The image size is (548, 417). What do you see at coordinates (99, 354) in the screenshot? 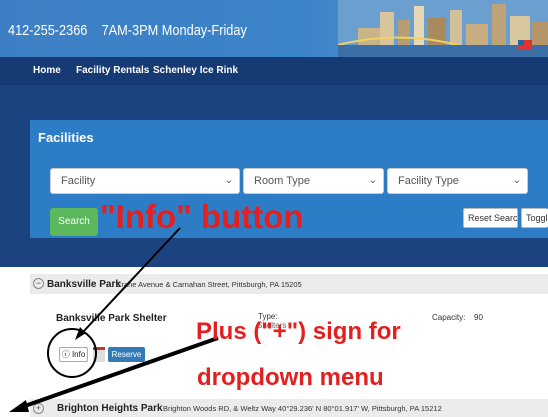
I see `calendar-icon` at bounding box center [99, 354].